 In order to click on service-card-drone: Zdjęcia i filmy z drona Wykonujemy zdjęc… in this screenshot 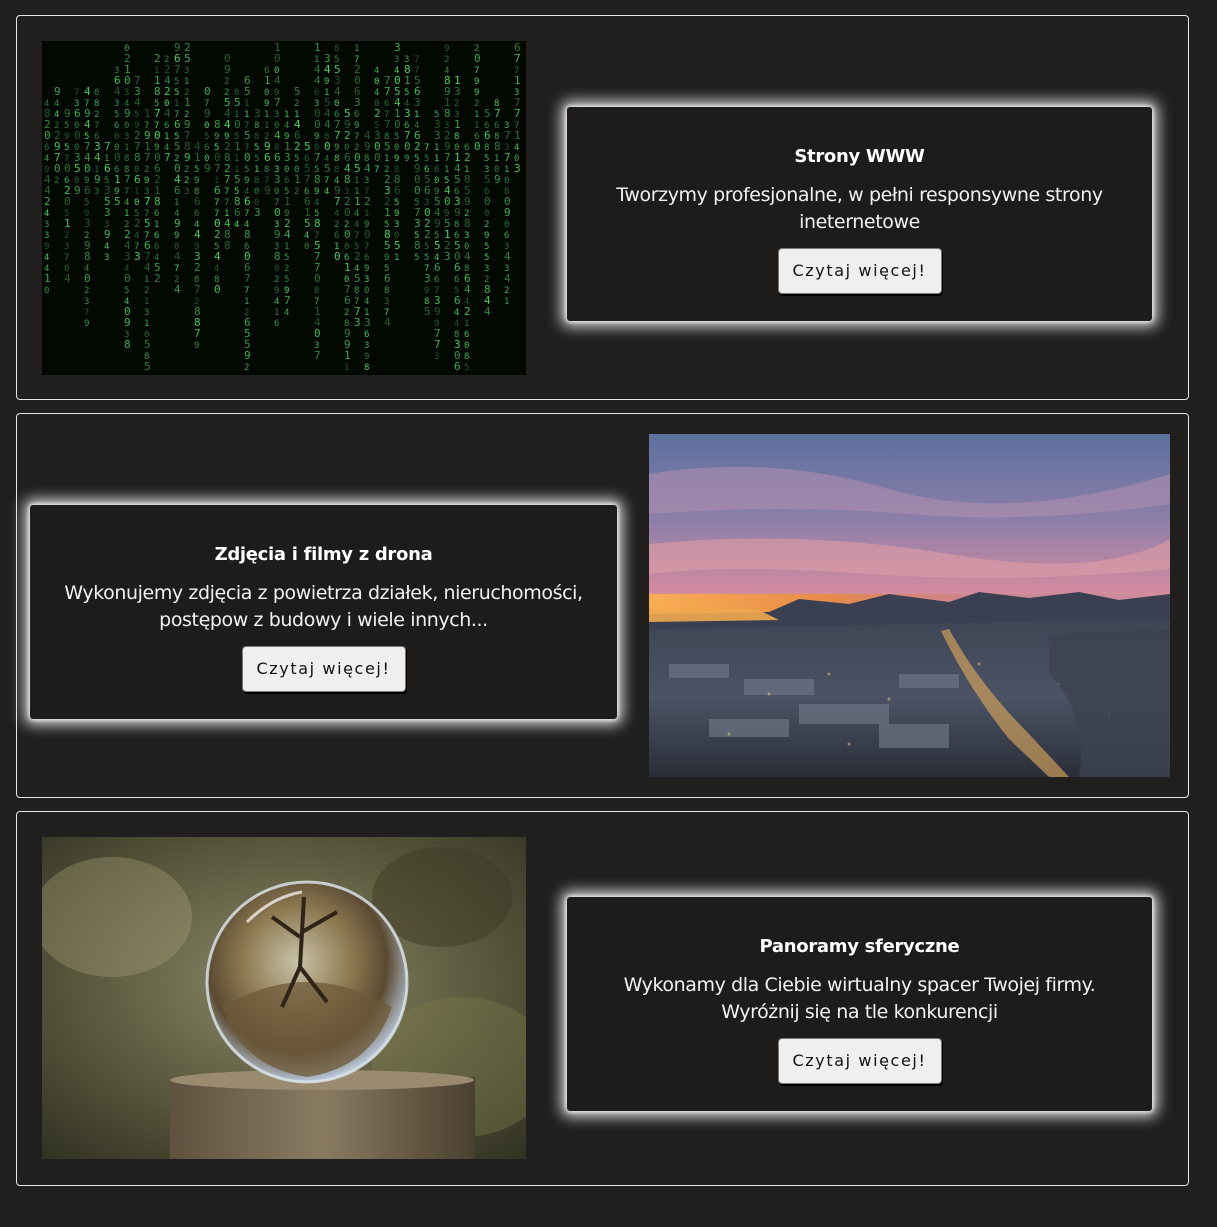, I will do `click(323, 612)`.